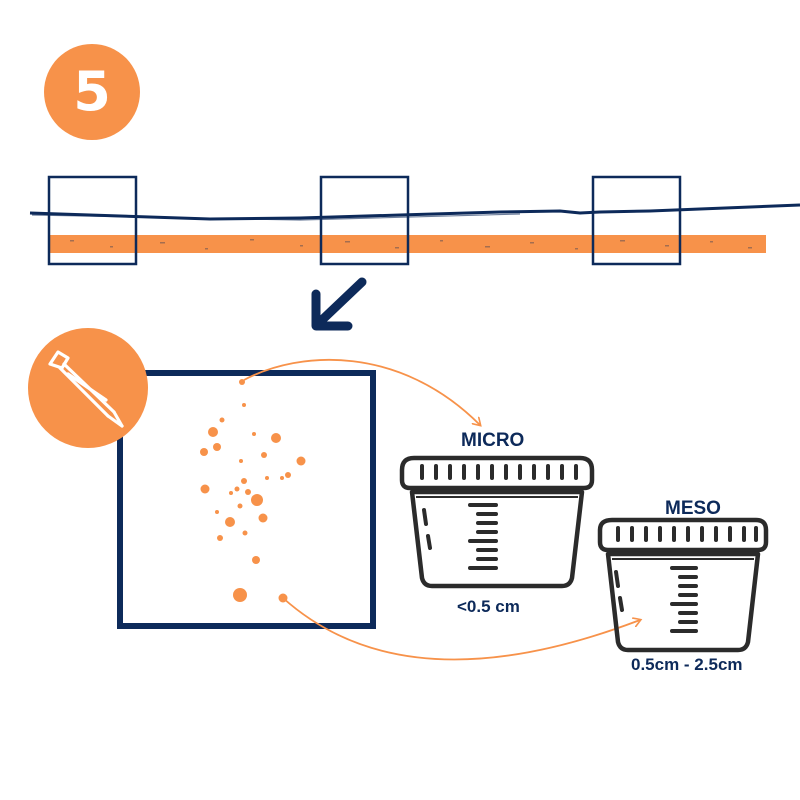 Image resolution: width=800 pixels, height=800 pixels. What do you see at coordinates (414, 220) in the screenshot?
I see `sampling-transect` at bounding box center [414, 220].